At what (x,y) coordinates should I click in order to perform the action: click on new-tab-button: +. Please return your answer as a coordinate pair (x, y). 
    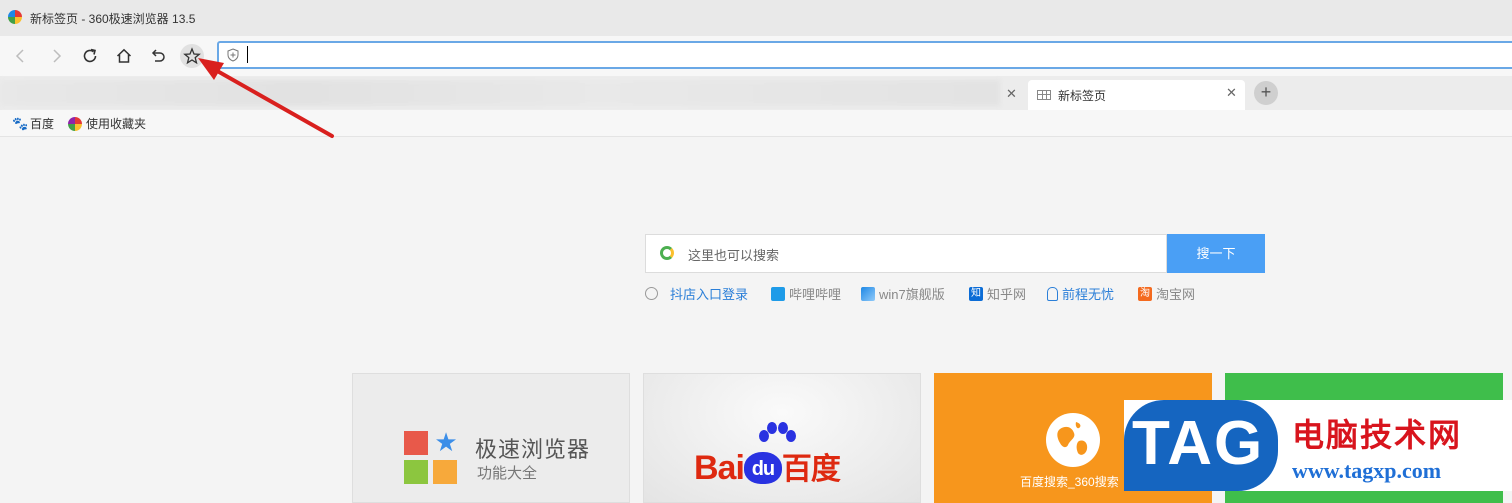
    Looking at the image, I should click on (1266, 93).